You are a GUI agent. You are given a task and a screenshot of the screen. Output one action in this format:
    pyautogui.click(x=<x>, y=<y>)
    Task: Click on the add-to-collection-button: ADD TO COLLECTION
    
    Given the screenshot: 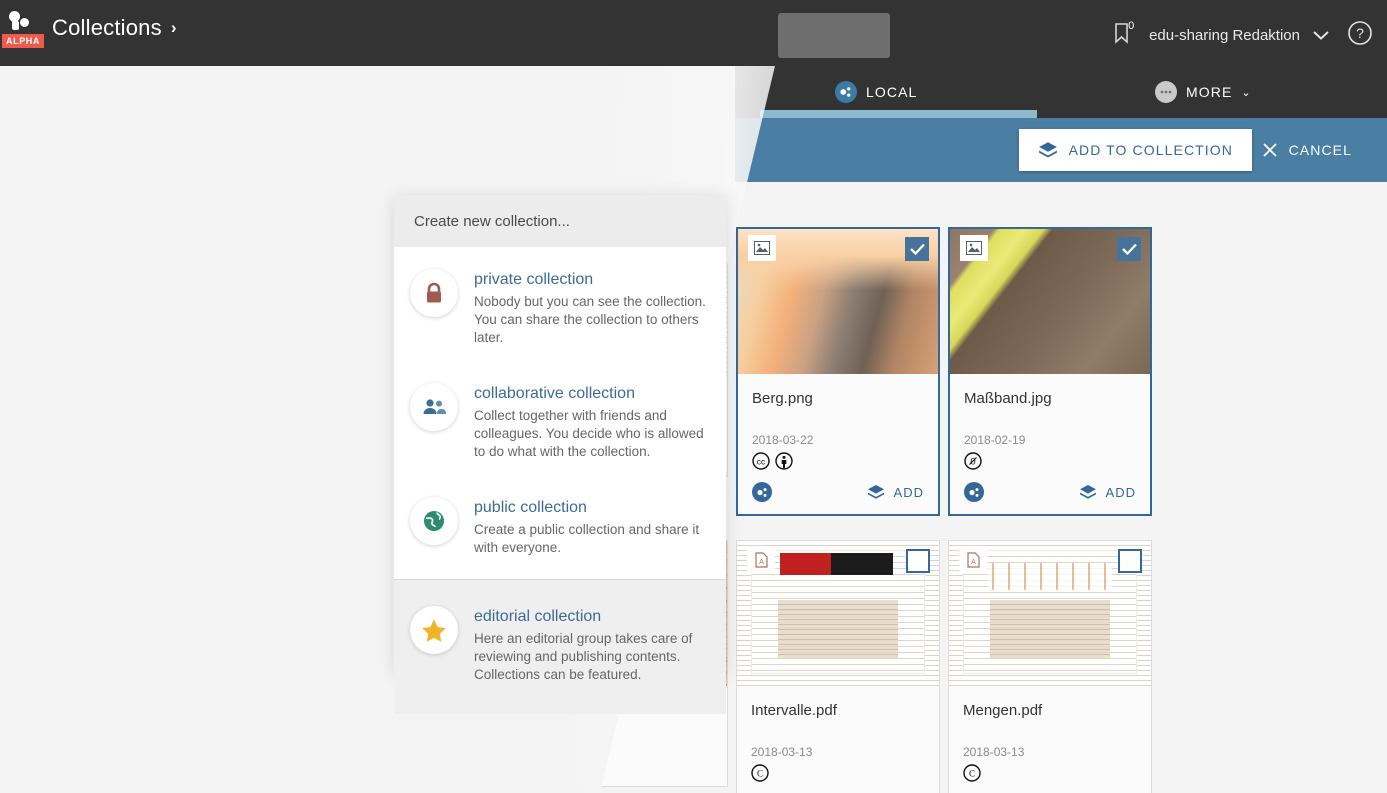 What is the action you would take?
    pyautogui.click(x=1135, y=150)
    